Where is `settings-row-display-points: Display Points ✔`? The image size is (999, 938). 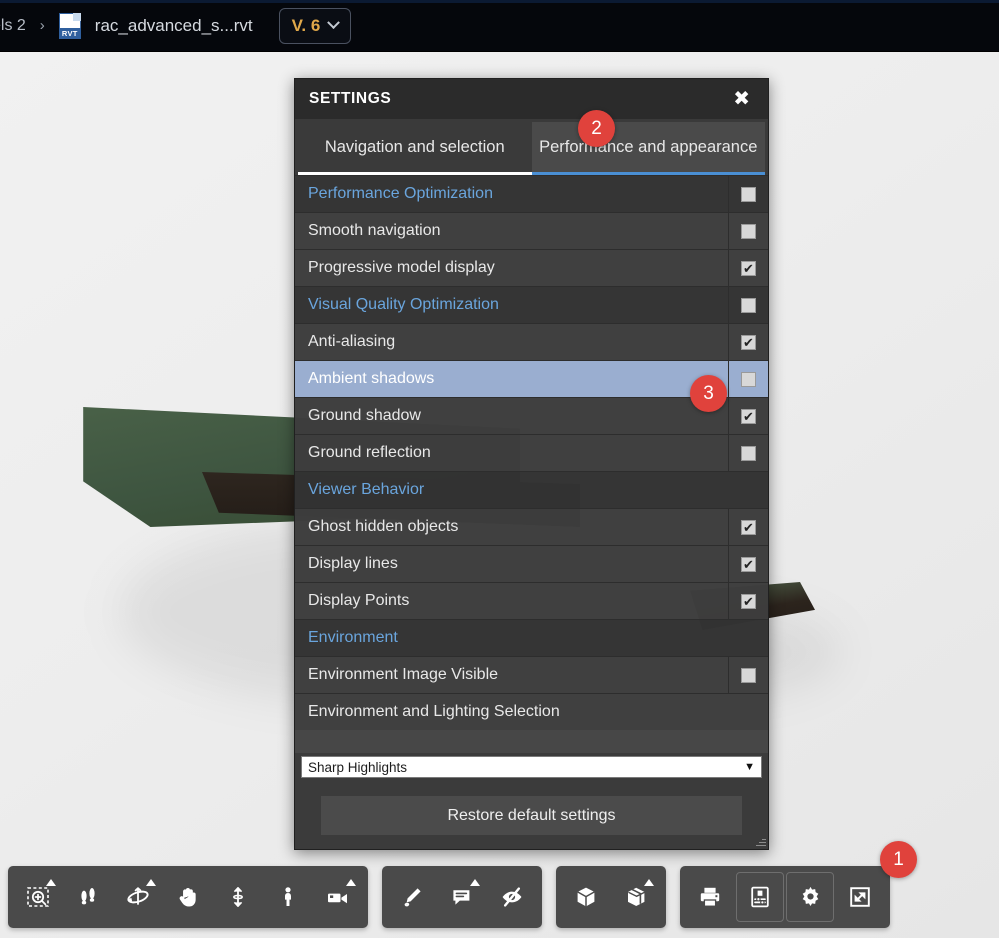 settings-row-display-points: Display Points ✔ is located at coordinates (531, 600).